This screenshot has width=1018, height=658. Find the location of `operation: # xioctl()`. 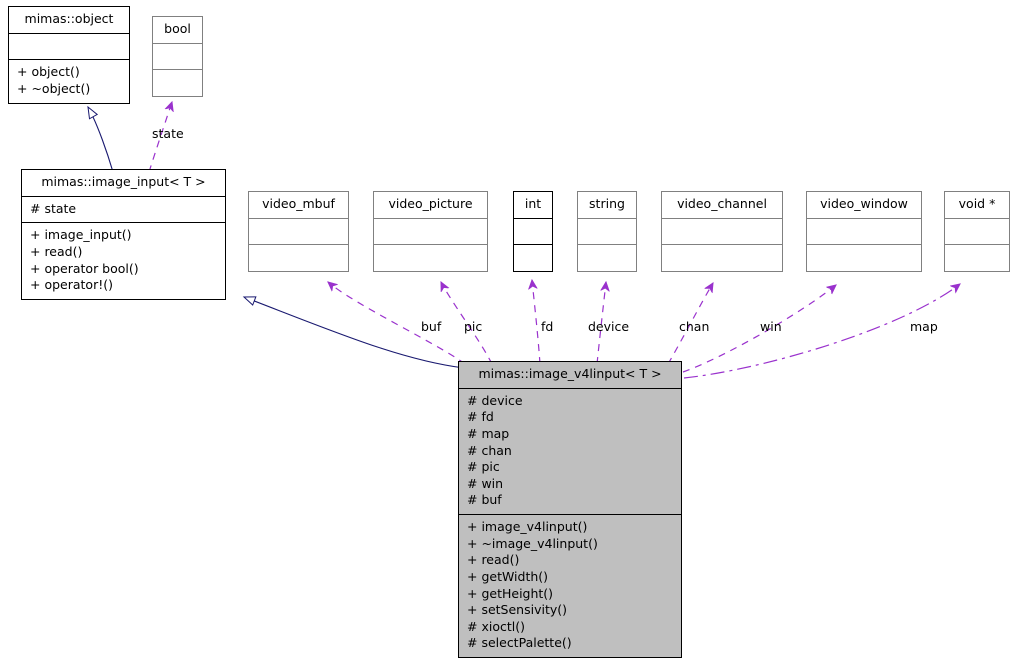

operation: # xioctl() is located at coordinates (496, 626).